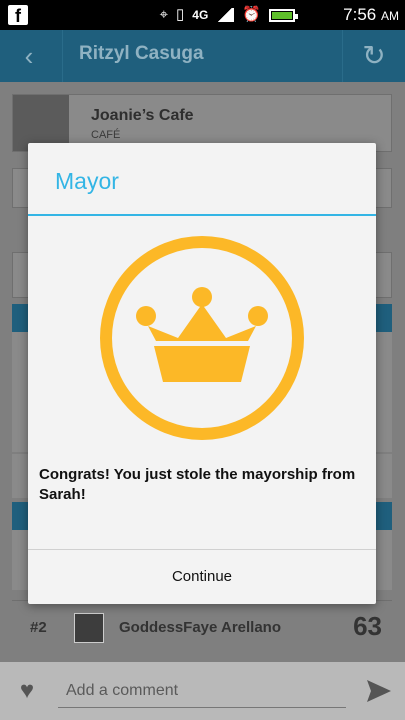  I want to click on avatar, so click(89, 628).